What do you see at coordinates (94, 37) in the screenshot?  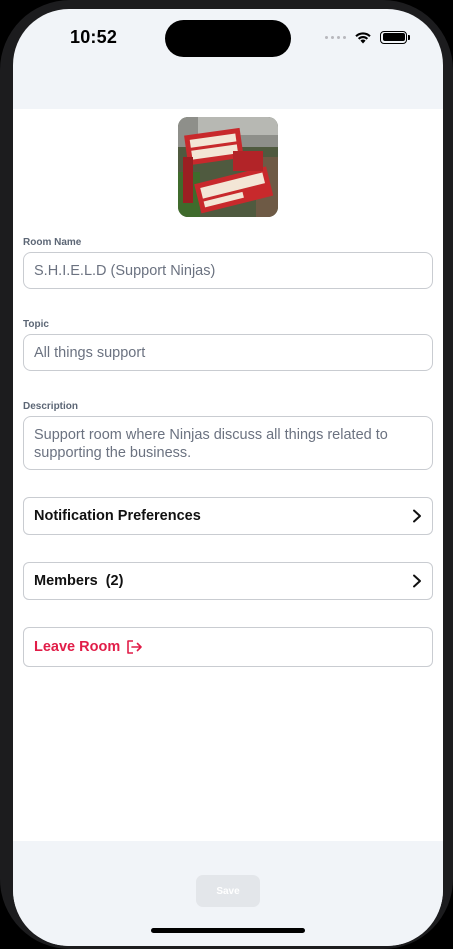 I see `status-time: 10:52` at bounding box center [94, 37].